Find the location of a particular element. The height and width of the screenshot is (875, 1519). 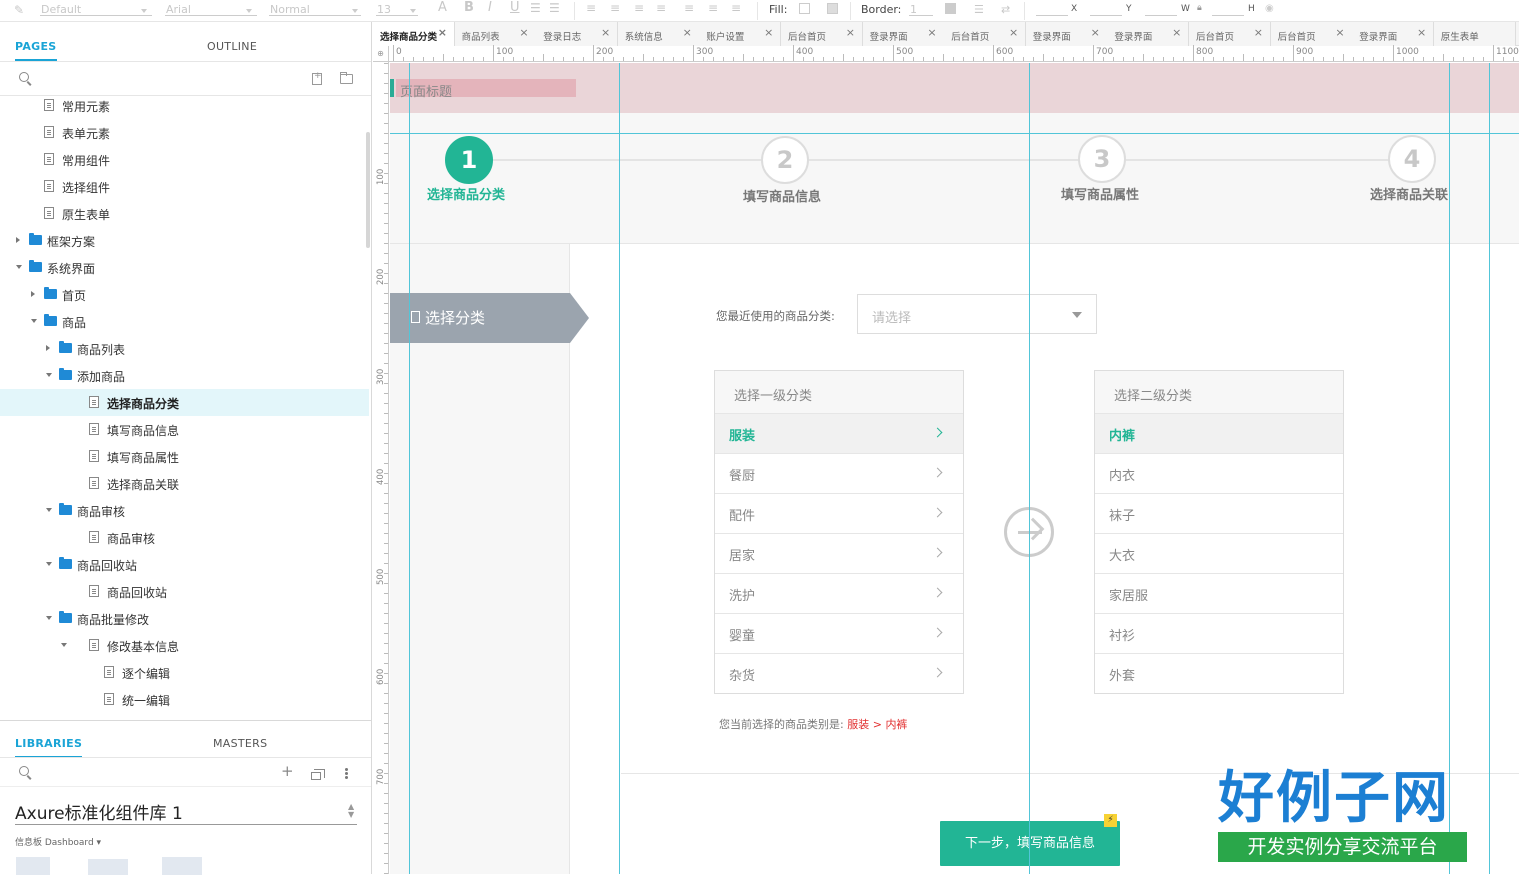

justify-icon: ≡ is located at coordinates (661, 8).